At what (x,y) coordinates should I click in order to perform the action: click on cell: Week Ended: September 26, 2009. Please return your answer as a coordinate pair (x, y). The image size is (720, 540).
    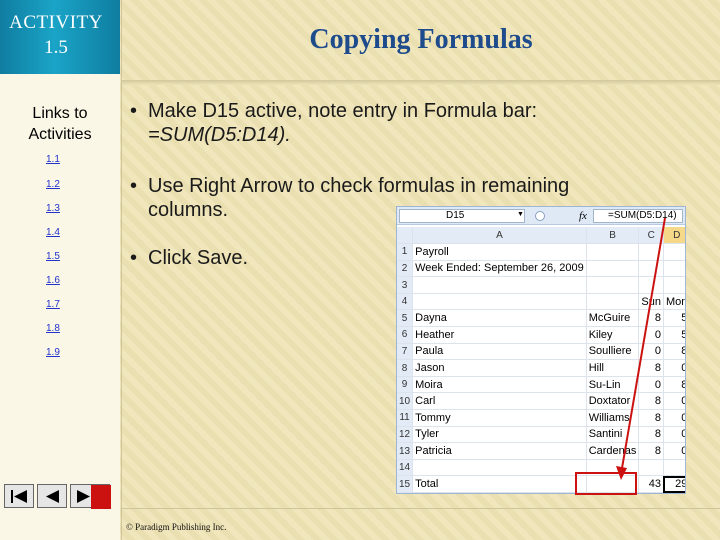
    Looking at the image, I should click on (499, 269).